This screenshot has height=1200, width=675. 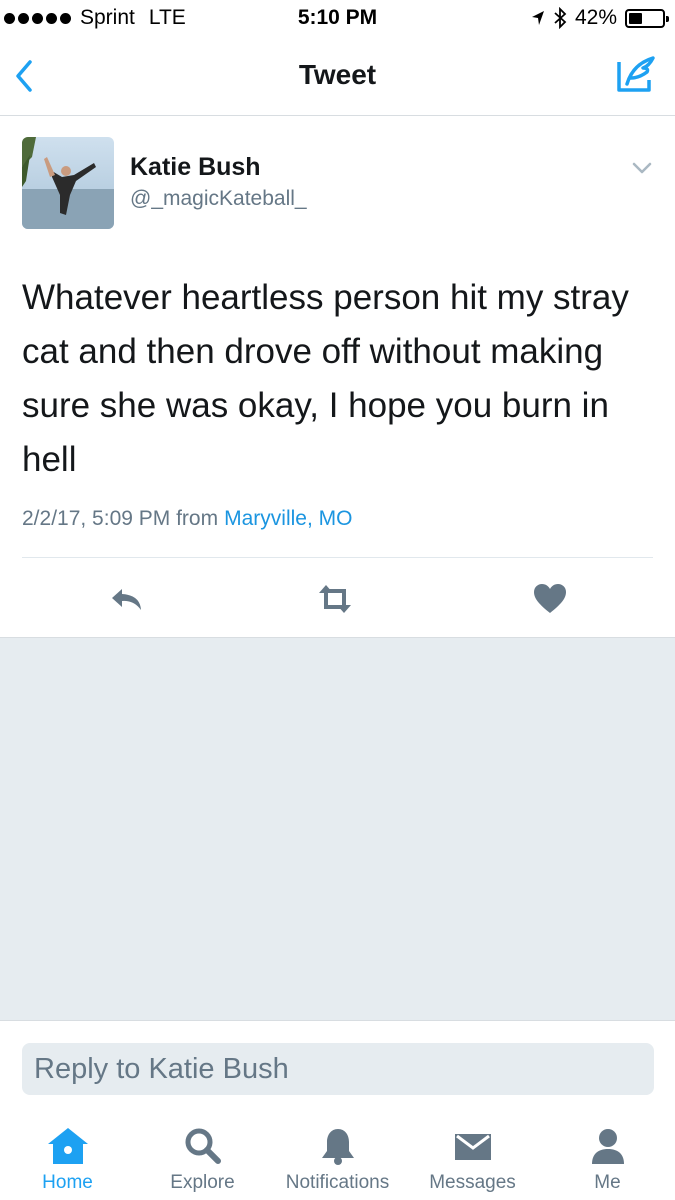 What do you see at coordinates (607, 1182) in the screenshot?
I see `tab-label: Me` at bounding box center [607, 1182].